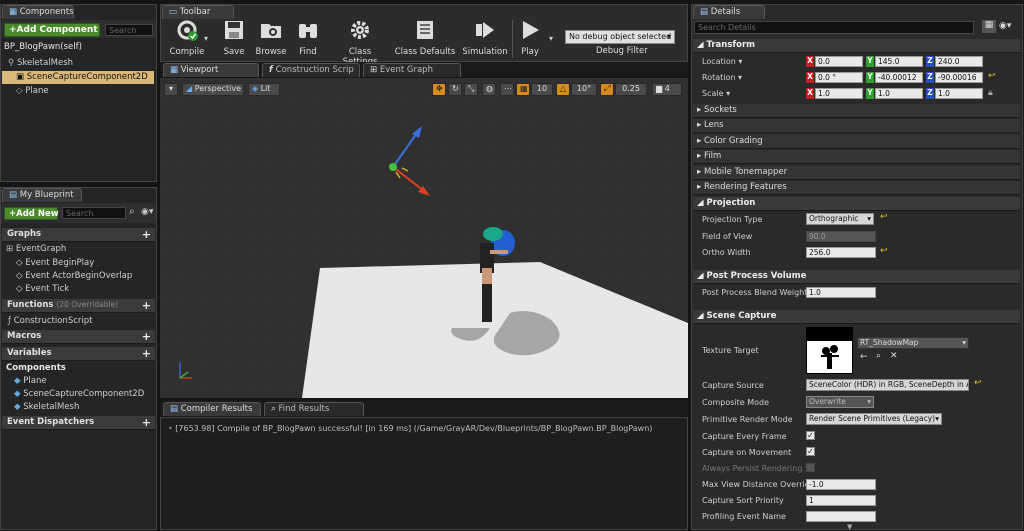  Describe the element at coordinates (78, 235) in the screenshot. I see `graphs-header: Graphs +` at that location.